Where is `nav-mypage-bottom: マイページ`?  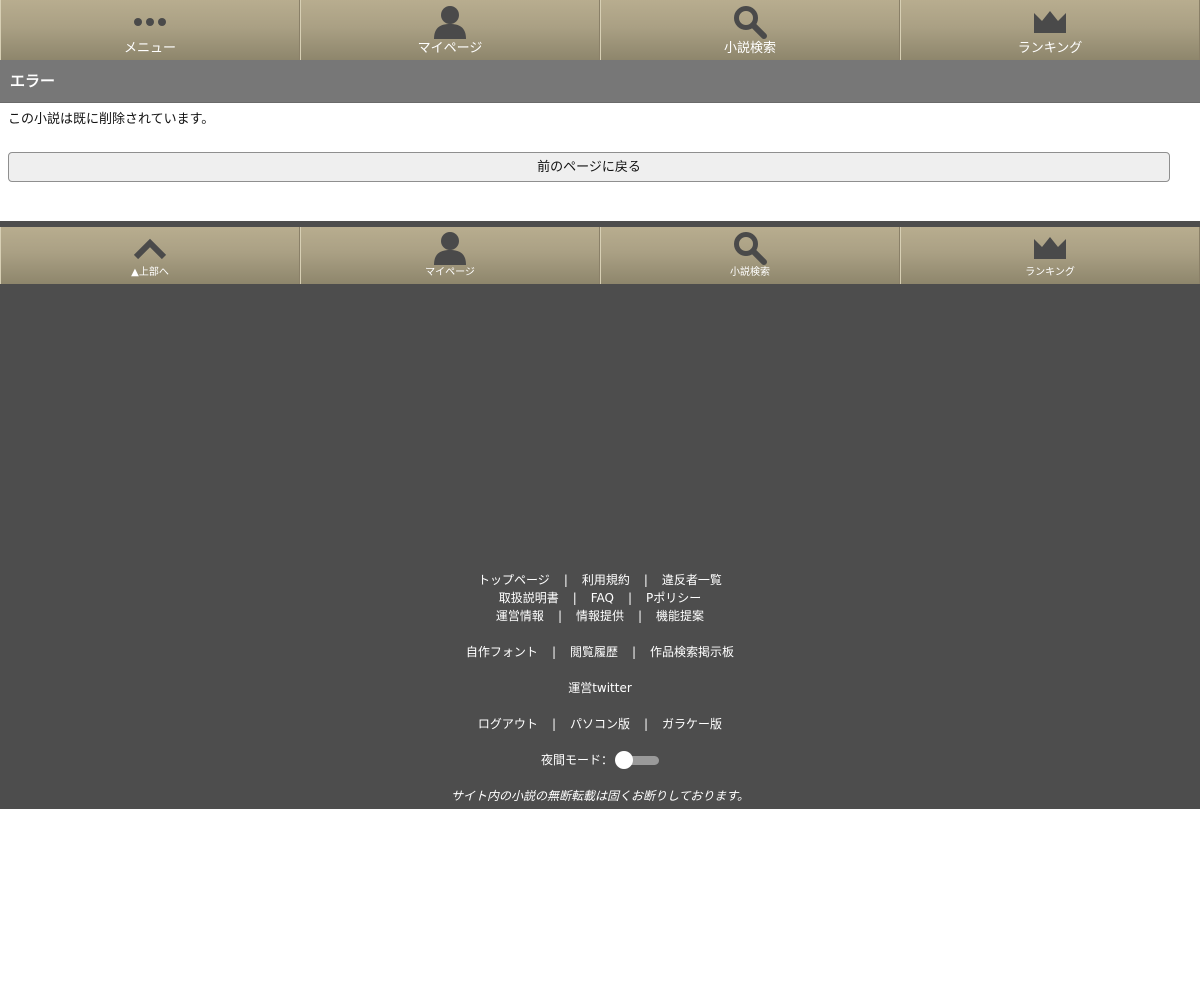
nav-mypage-bottom: マイページ is located at coordinates (450, 255).